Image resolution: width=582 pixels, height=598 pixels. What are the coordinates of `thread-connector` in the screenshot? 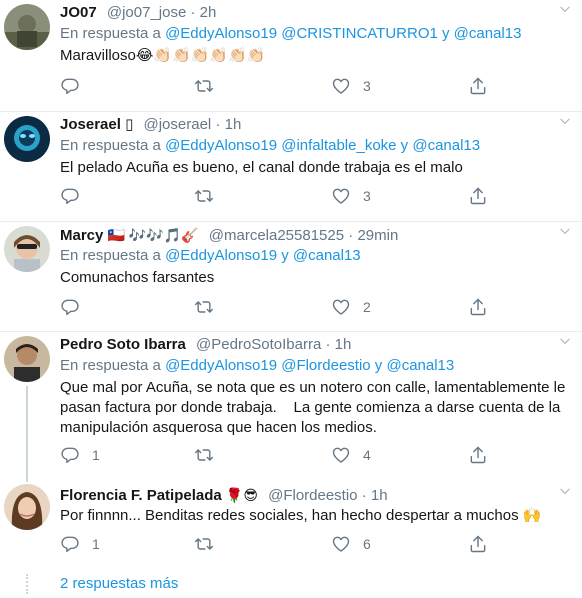 It's located at (27, 584).